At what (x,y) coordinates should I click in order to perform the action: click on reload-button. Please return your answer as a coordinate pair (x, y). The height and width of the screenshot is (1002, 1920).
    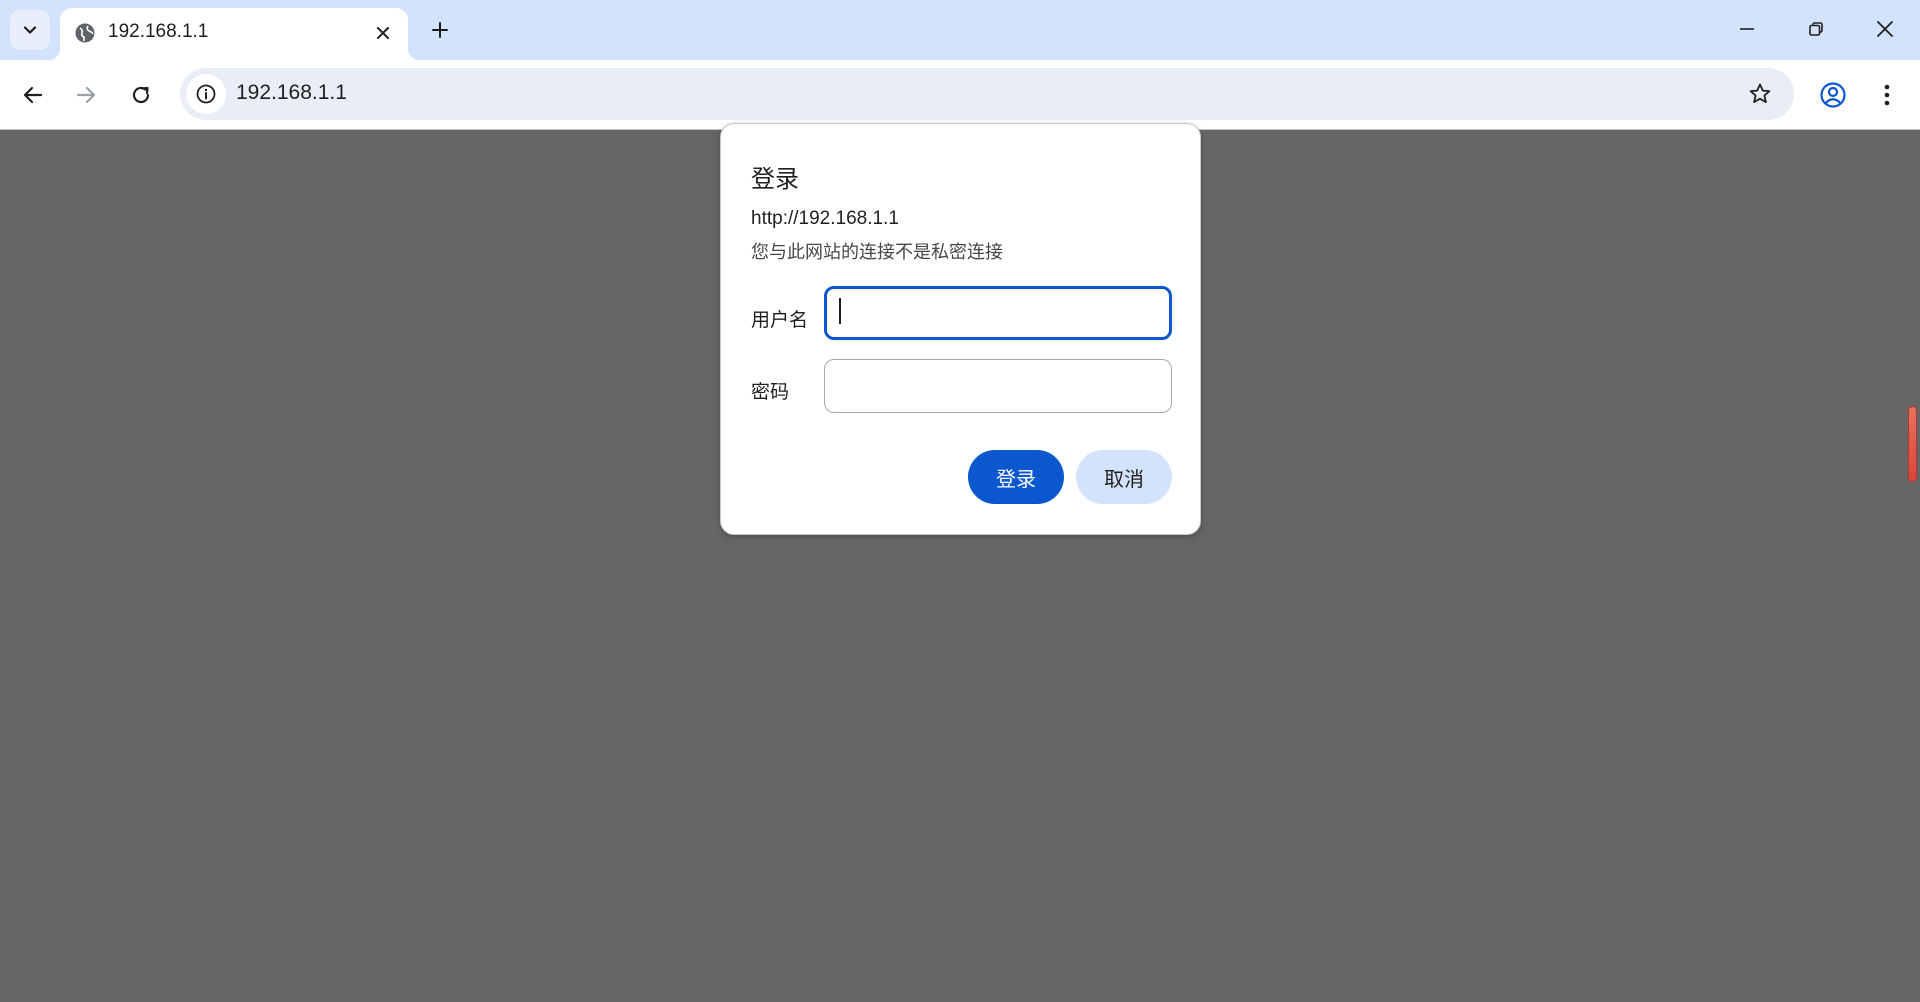
    Looking at the image, I should click on (141, 95).